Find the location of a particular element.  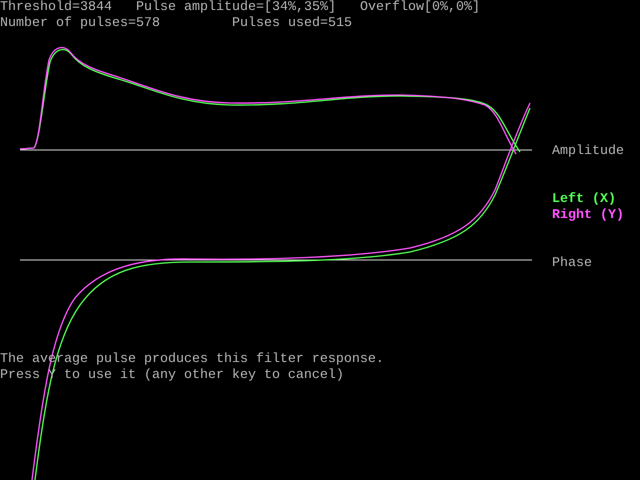

axis-label: Amplitude is located at coordinates (588, 152).